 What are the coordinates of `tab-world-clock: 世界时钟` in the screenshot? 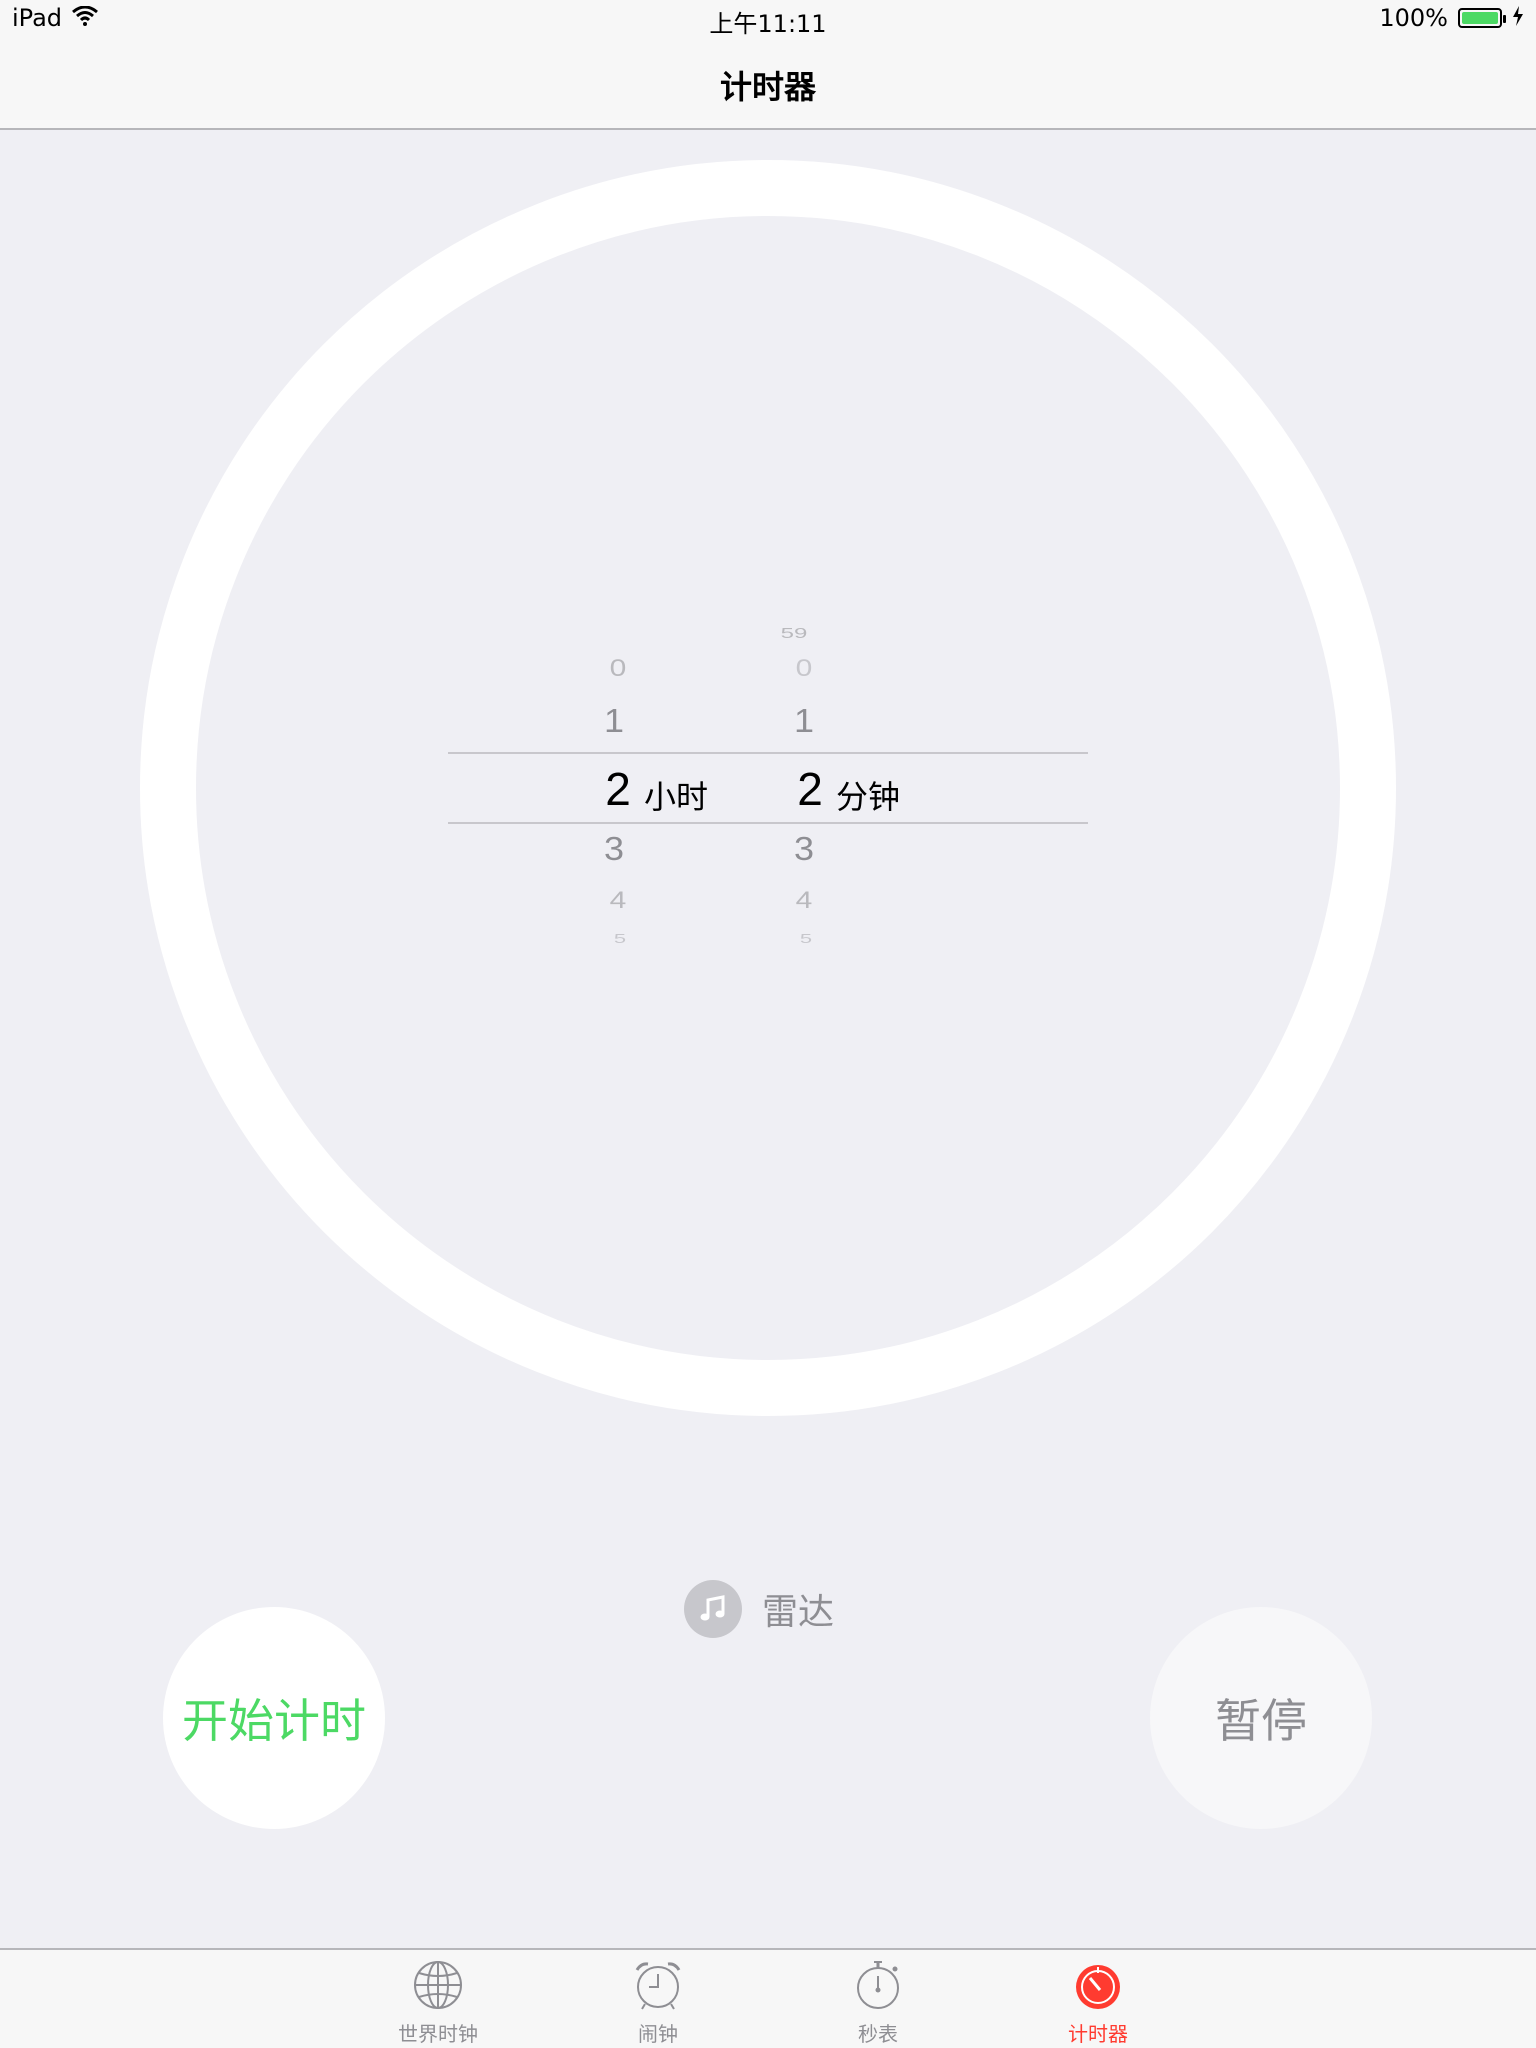 It's located at (438, 2003).